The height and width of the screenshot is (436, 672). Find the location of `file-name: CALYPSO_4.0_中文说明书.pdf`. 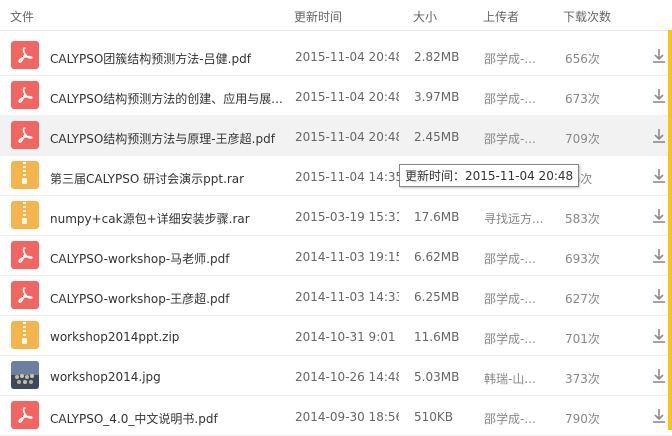

file-name: CALYPSO_4.0_中文说明书.pdf is located at coordinates (166, 418).